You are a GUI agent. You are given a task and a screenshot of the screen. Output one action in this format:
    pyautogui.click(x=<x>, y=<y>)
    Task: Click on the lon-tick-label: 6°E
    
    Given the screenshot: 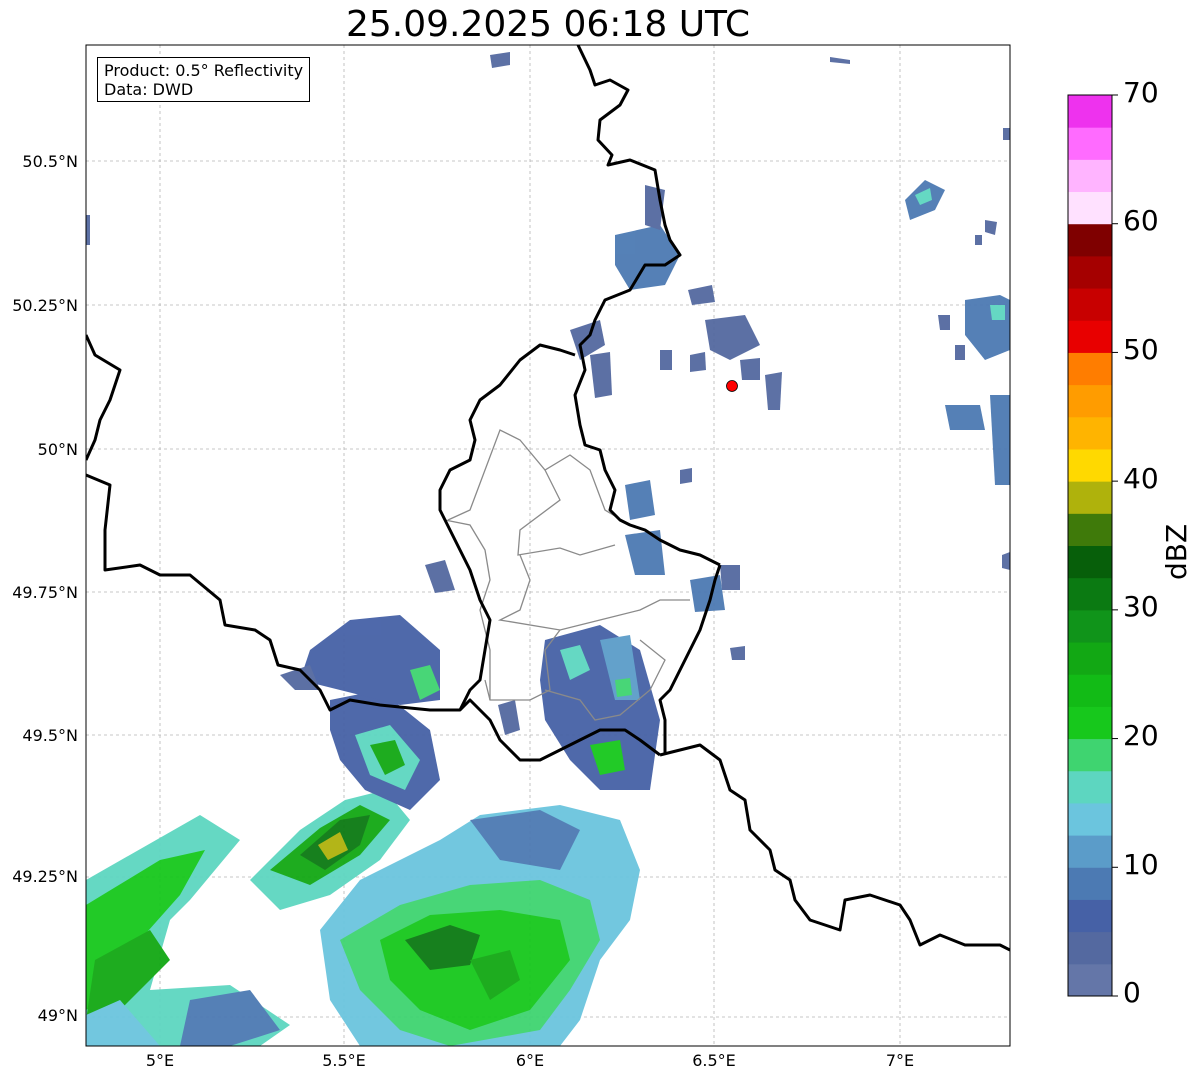 What is the action you would take?
    pyautogui.click(x=530, y=1060)
    